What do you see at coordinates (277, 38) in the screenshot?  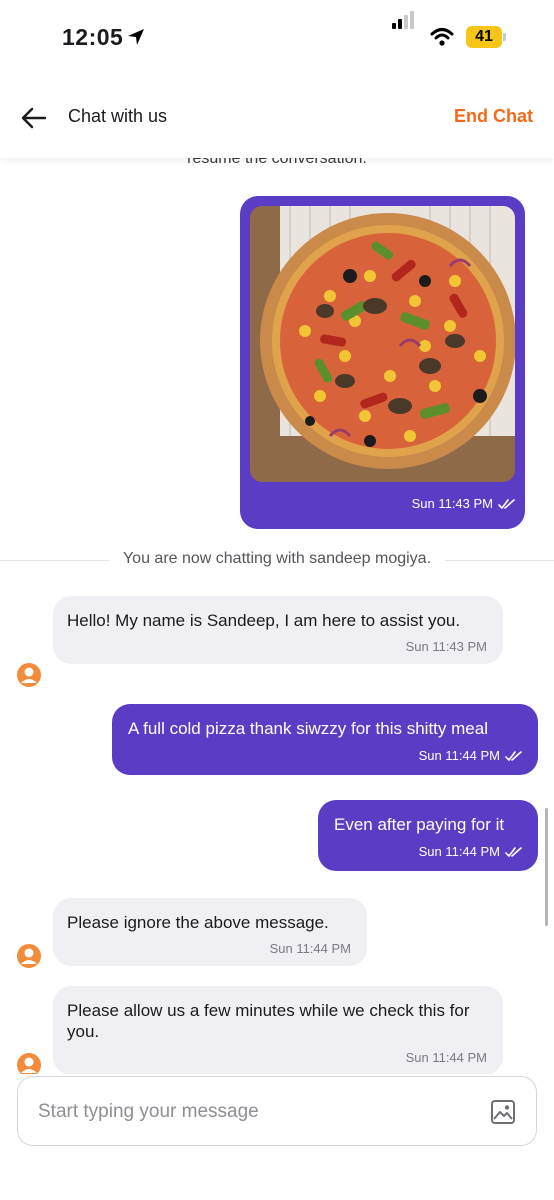 I see `status-bar: 12:05 41` at bounding box center [277, 38].